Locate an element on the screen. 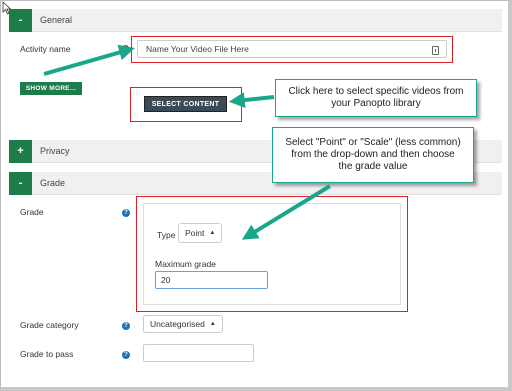 The height and width of the screenshot is (391, 512). activity-name-input: Name Your Video File Here is located at coordinates (292, 49).